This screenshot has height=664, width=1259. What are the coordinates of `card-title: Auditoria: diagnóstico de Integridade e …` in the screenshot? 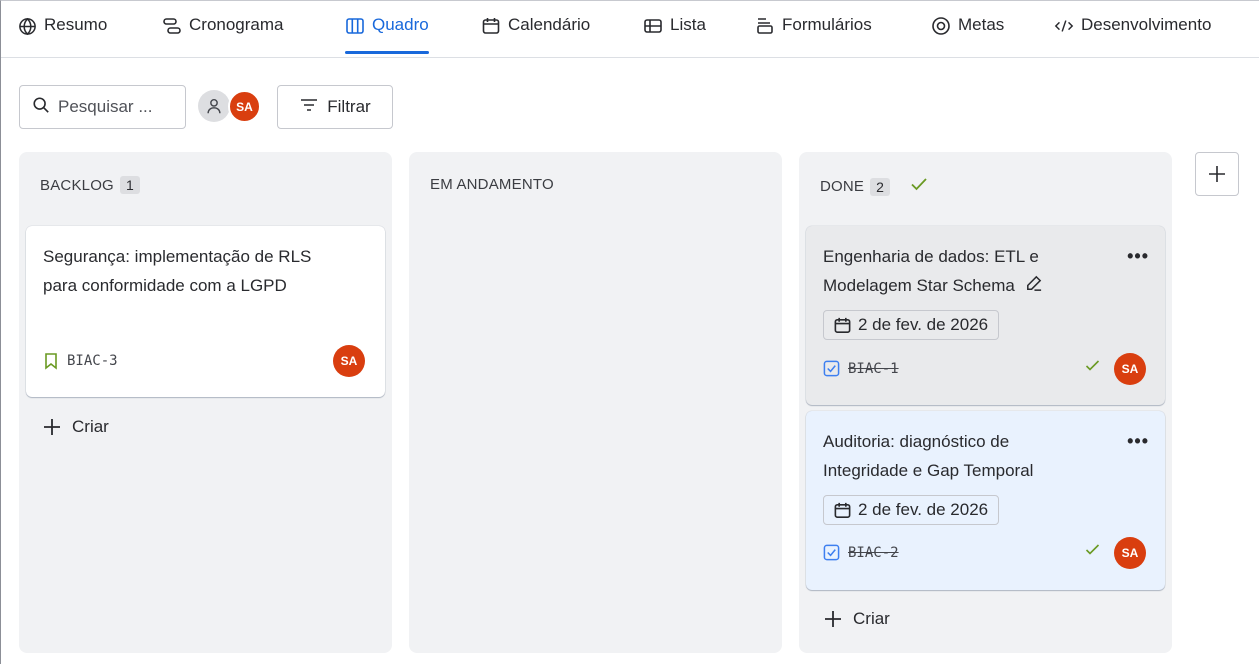 It's located at (928, 456).